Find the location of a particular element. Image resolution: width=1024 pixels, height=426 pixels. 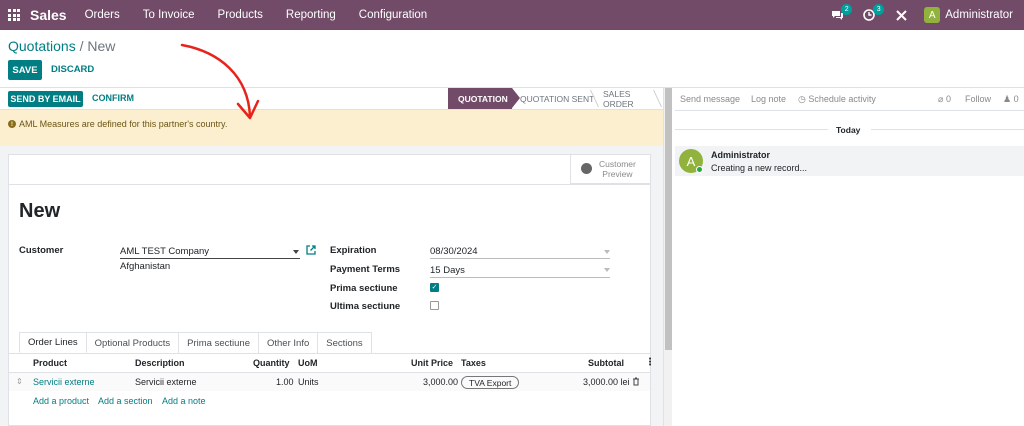

expiration-dropdown-icon is located at coordinates (607, 252).